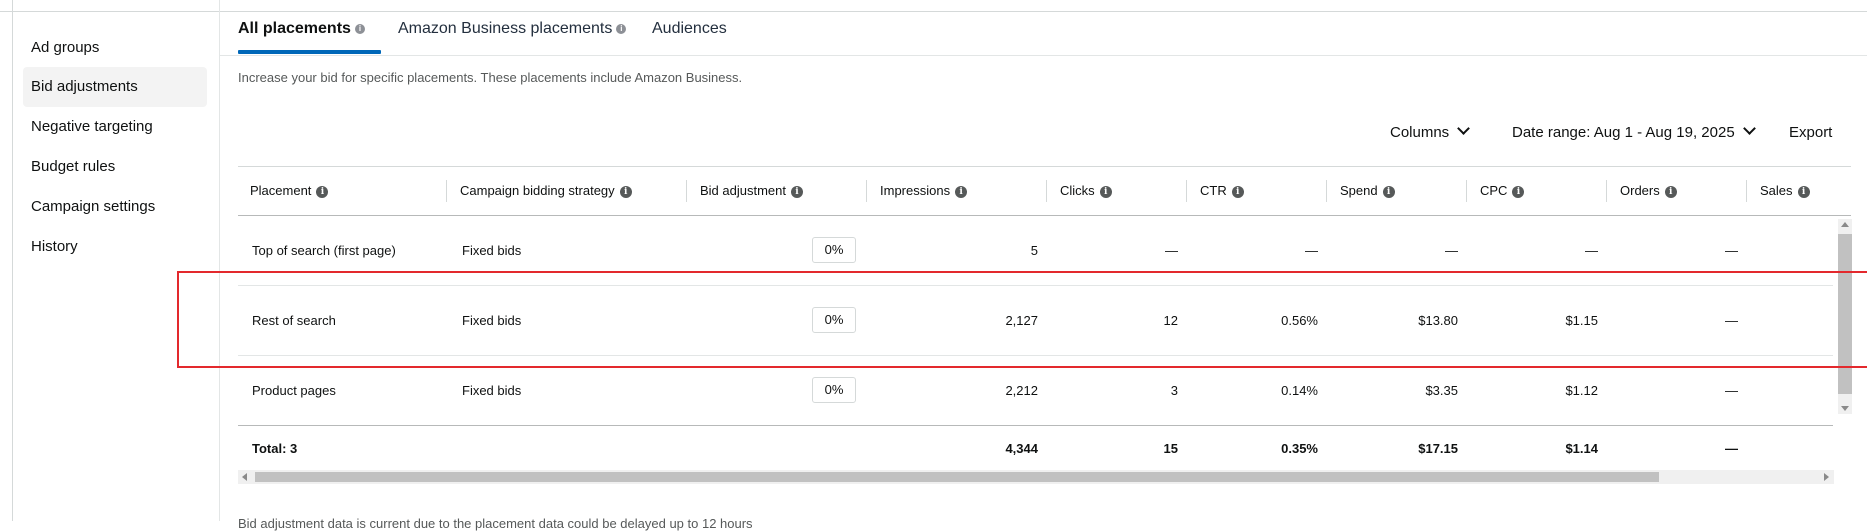 This screenshot has height=531, width=1867. I want to click on scroll-left-arrow-icon, so click(244, 477).